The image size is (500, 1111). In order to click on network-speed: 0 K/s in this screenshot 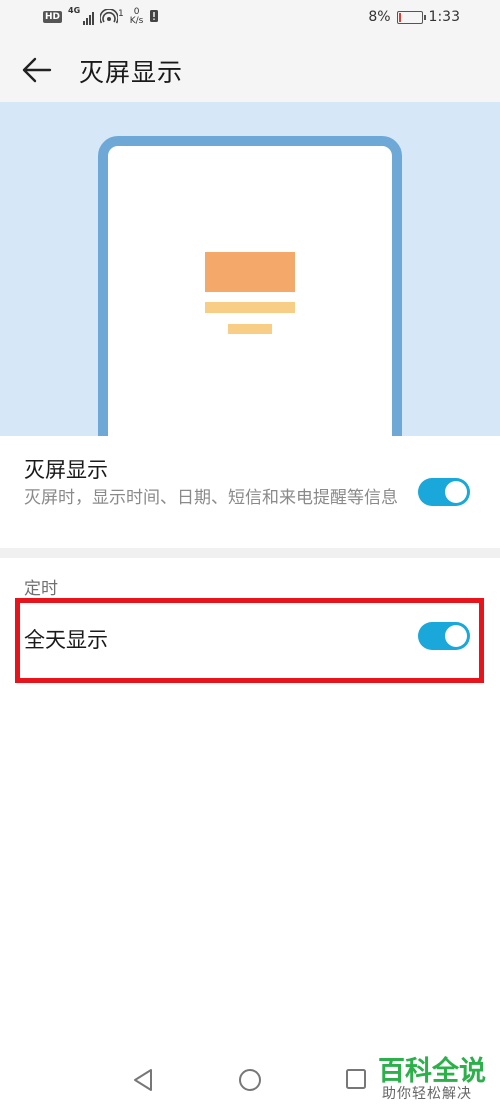, I will do `click(137, 17)`.